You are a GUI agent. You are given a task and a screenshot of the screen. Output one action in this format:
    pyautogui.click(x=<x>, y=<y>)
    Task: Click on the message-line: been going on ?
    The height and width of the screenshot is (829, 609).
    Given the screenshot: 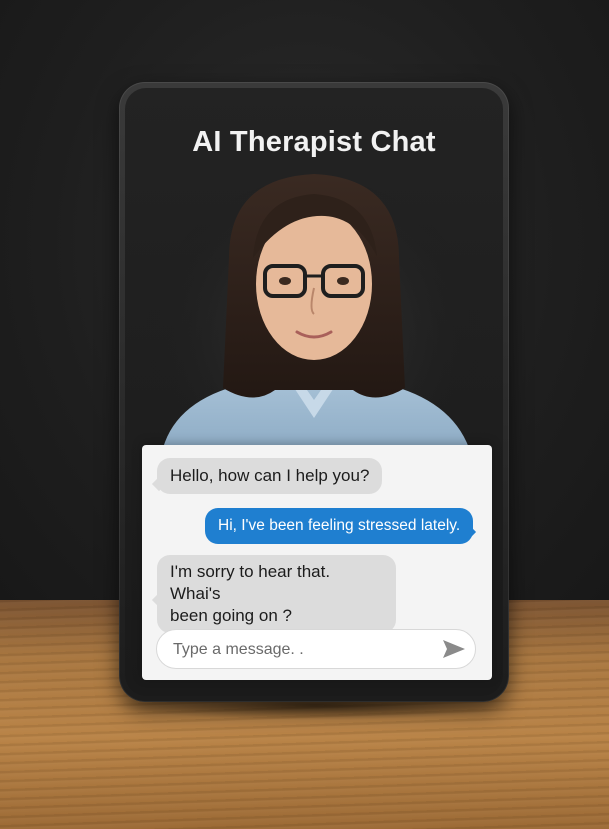 What is the action you would take?
    pyautogui.click(x=231, y=615)
    